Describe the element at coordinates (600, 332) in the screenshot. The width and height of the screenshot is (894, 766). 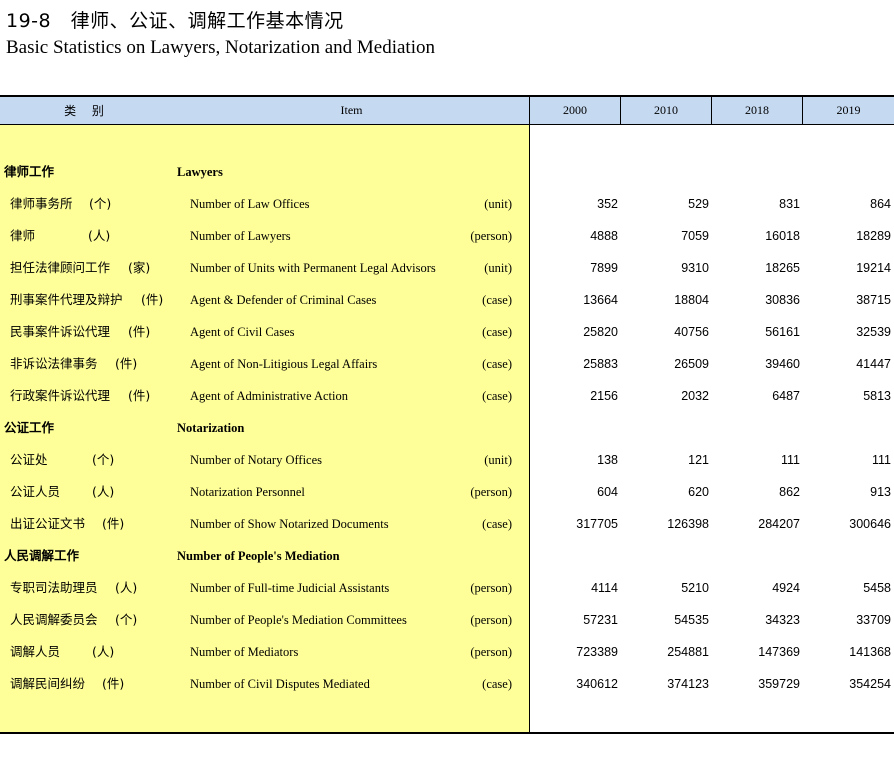
I see `cell-value-2000: 25820` at that location.